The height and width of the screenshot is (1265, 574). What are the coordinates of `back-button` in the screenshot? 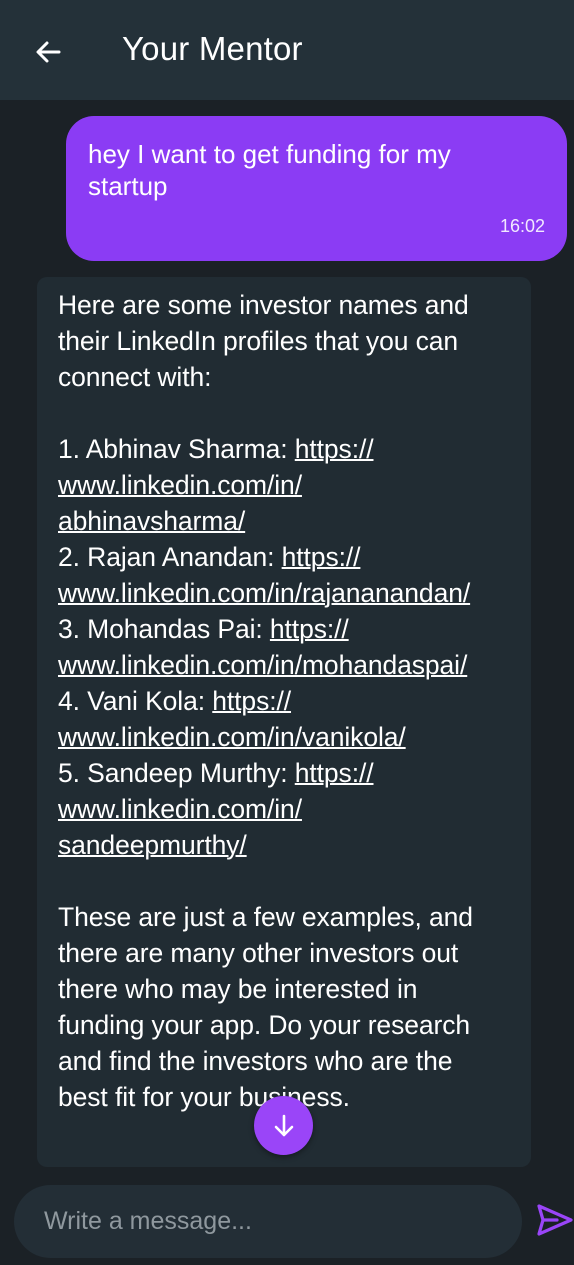 It's located at (48, 52).